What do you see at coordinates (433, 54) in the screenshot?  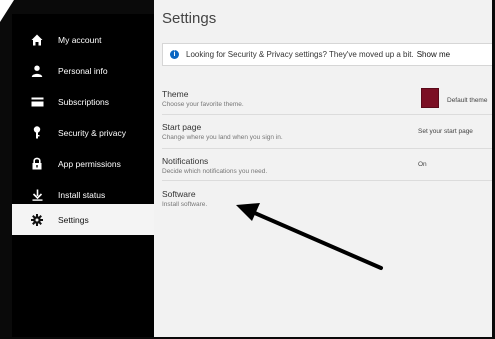 I see `show-me-link: Show me` at bounding box center [433, 54].